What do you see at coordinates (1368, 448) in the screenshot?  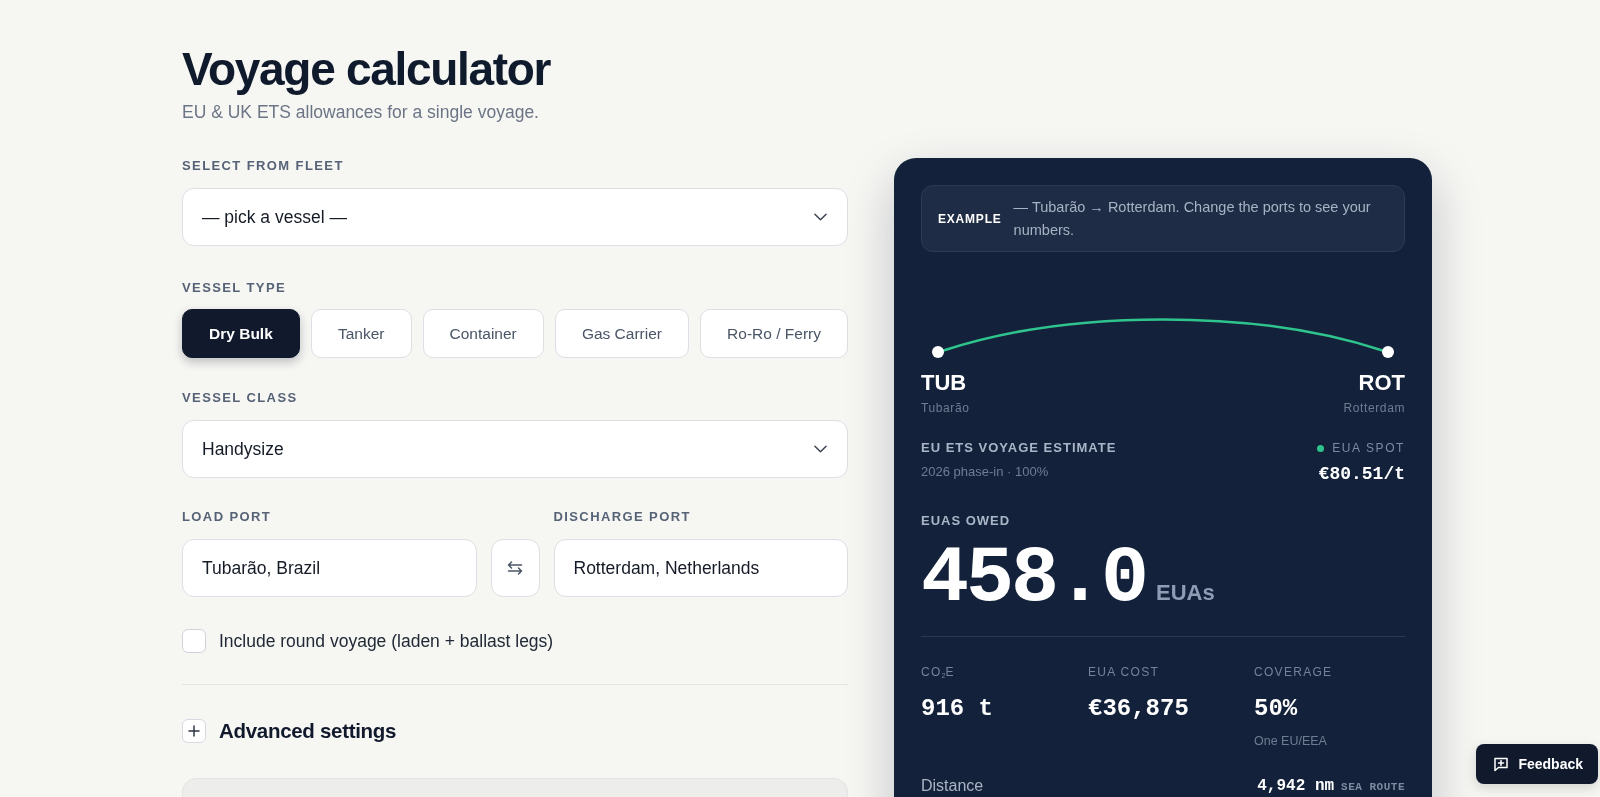 I see `spot-label: EUA SPOT` at bounding box center [1368, 448].